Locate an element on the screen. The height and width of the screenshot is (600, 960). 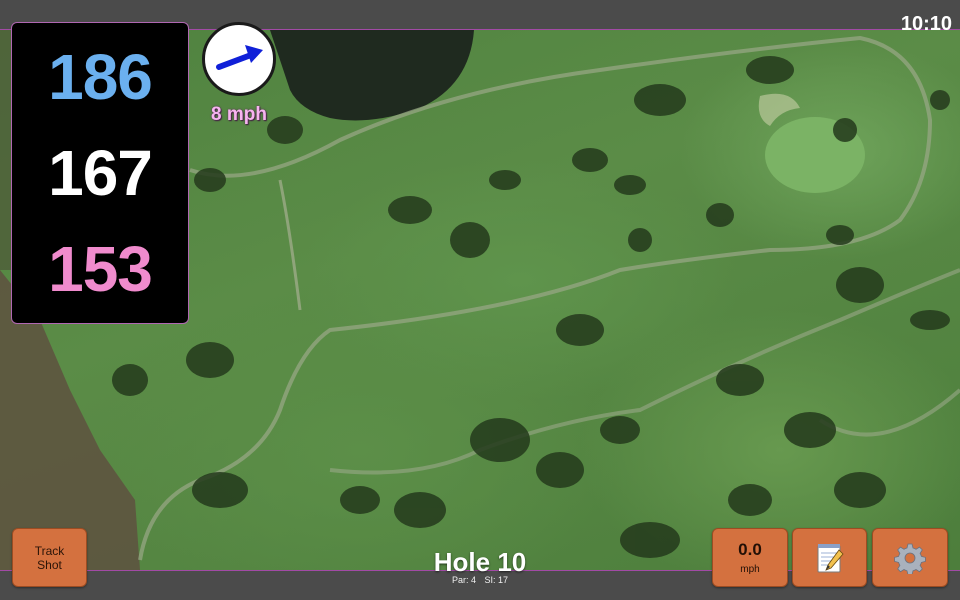
speed-value: 0.0 is located at coordinates (750, 549).